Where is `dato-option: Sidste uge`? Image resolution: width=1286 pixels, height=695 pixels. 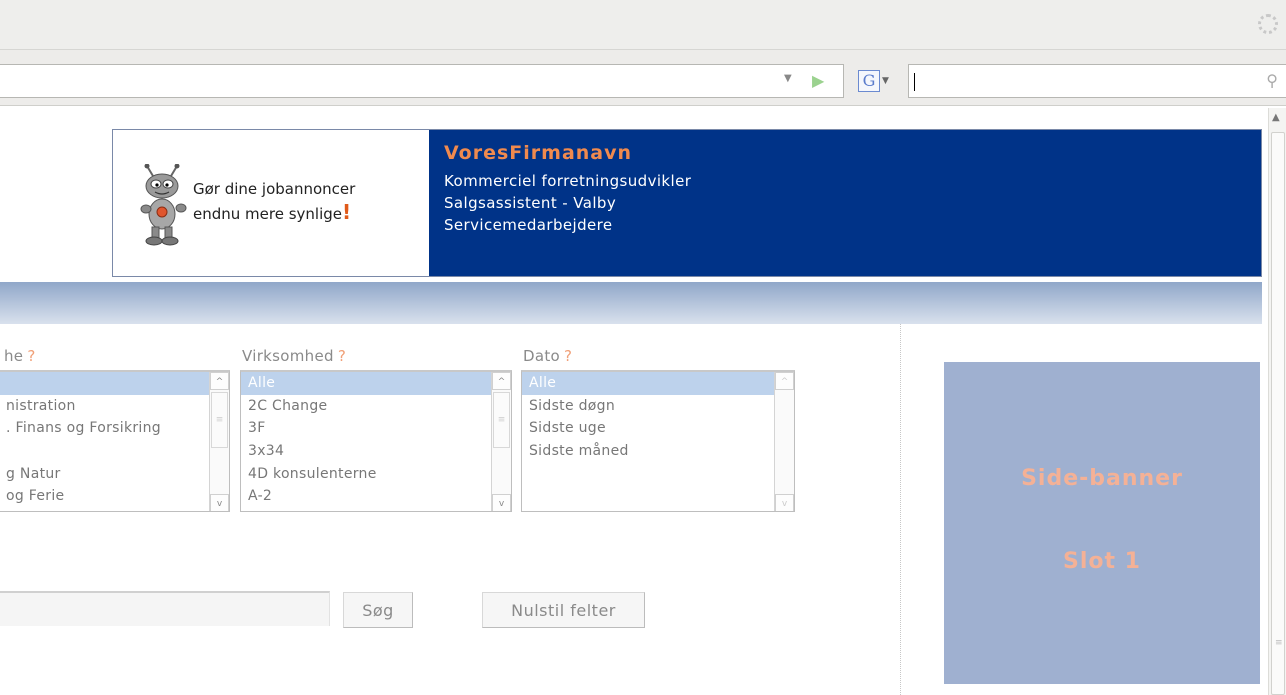 dato-option: Sidste uge is located at coordinates (658, 428).